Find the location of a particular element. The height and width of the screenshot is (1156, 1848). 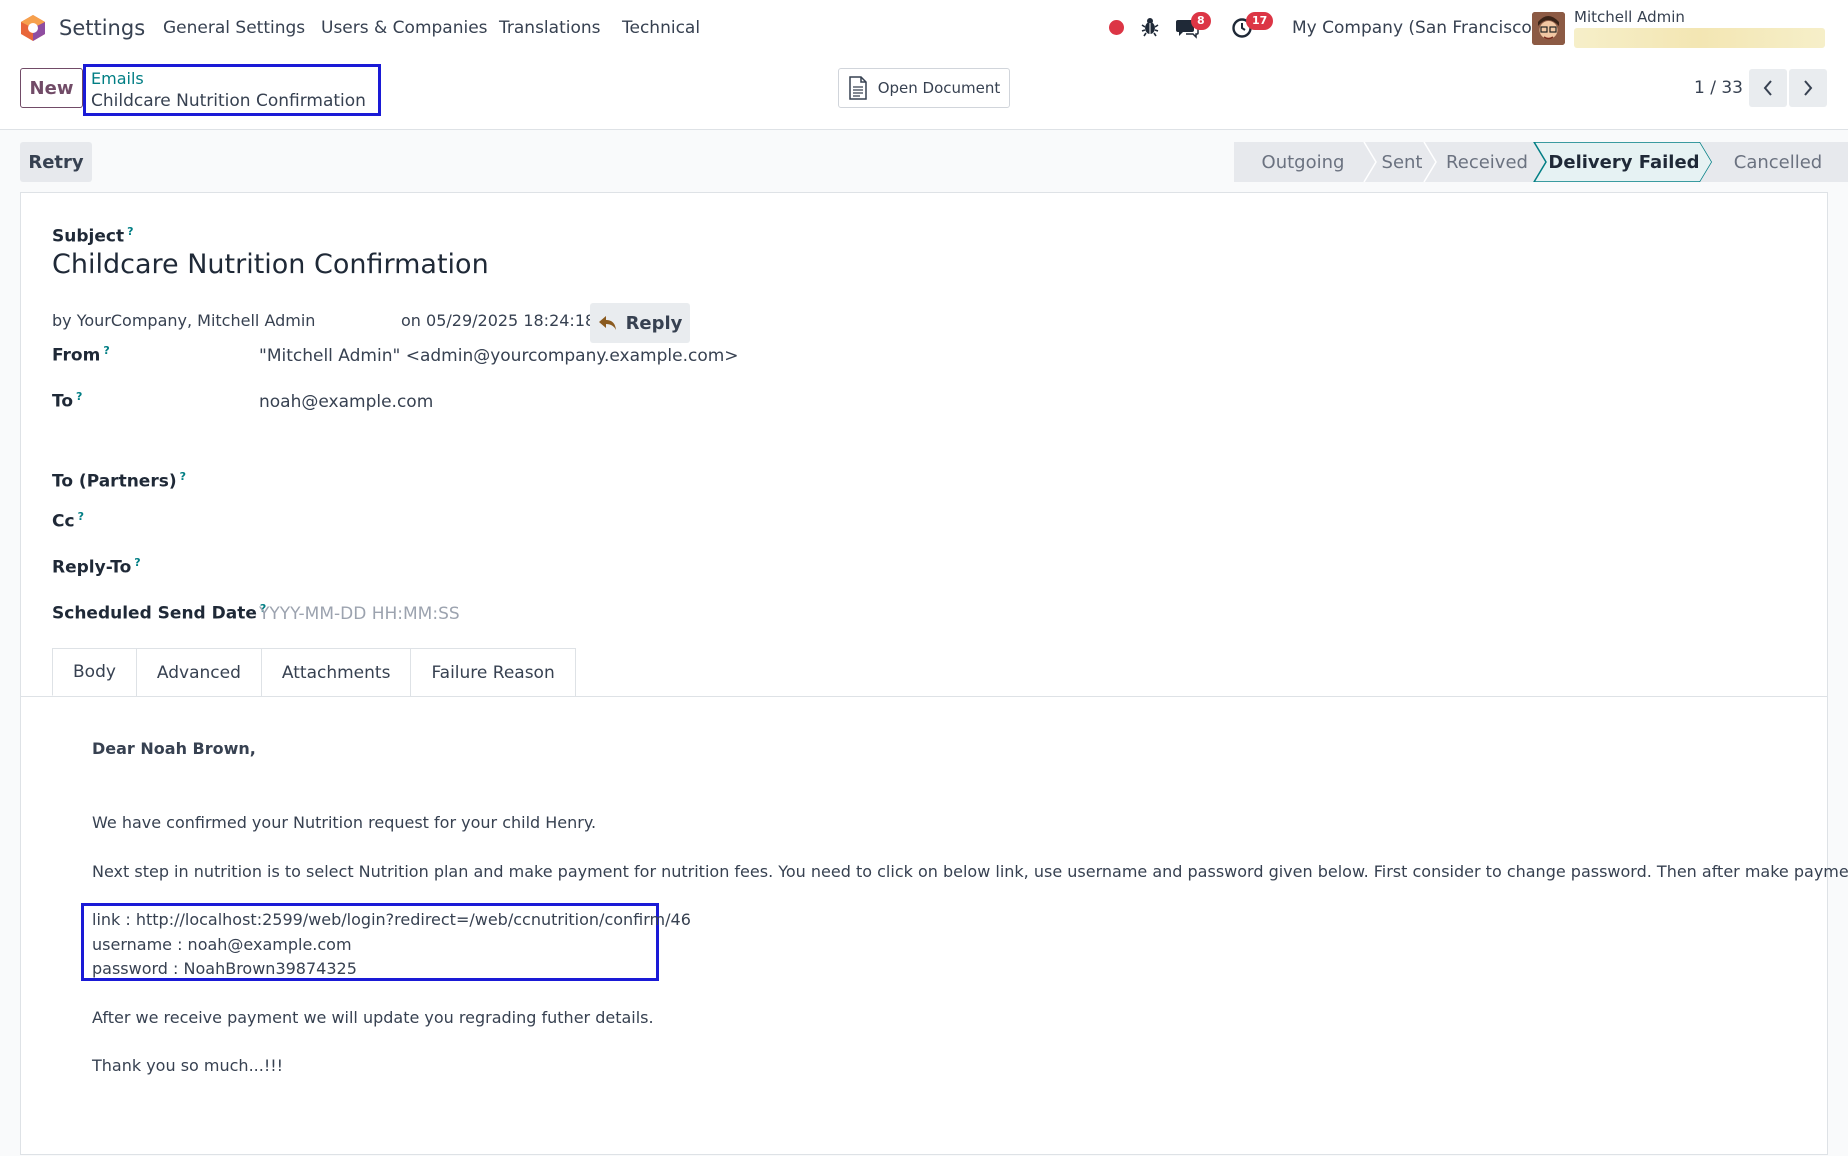

stage-sent: Sent is located at coordinates (1402, 162).